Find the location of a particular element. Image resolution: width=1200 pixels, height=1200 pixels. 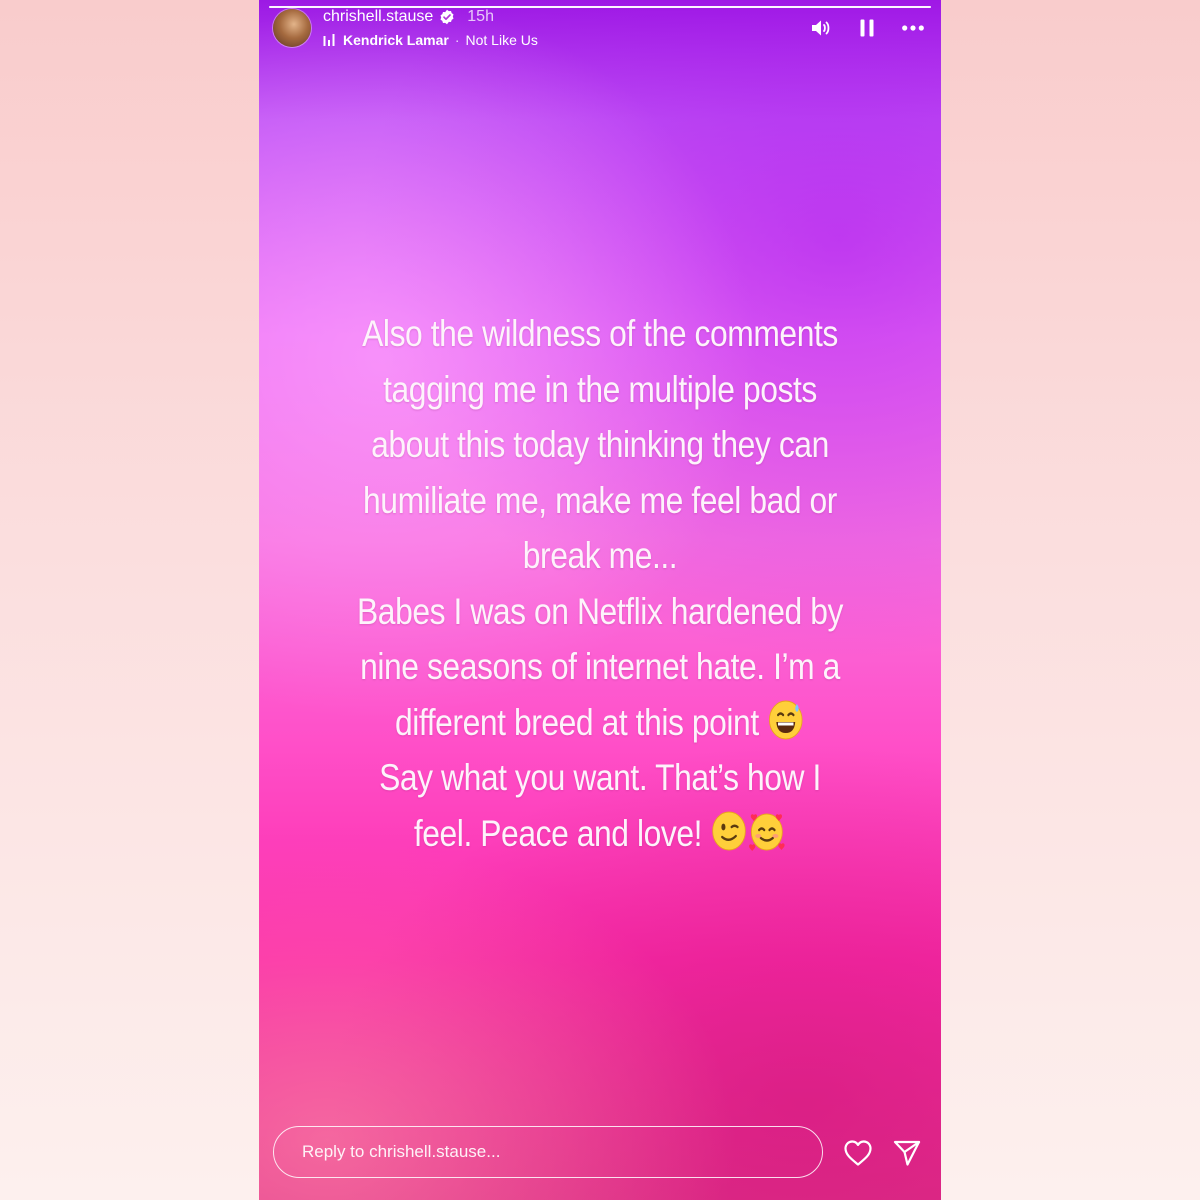

music-song: Not Like Us is located at coordinates (501, 40).